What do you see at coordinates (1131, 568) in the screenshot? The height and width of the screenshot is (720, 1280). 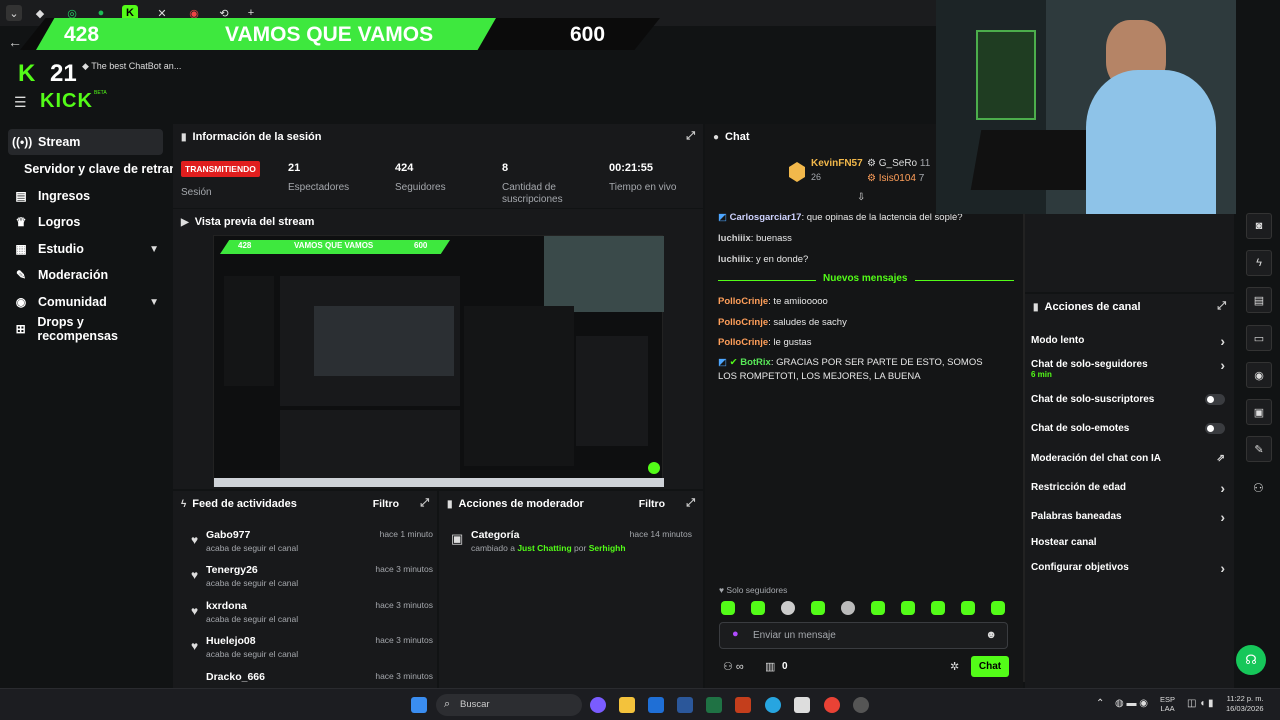 I see `action-goals: Configurar objetivos ›` at bounding box center [1131, 568].